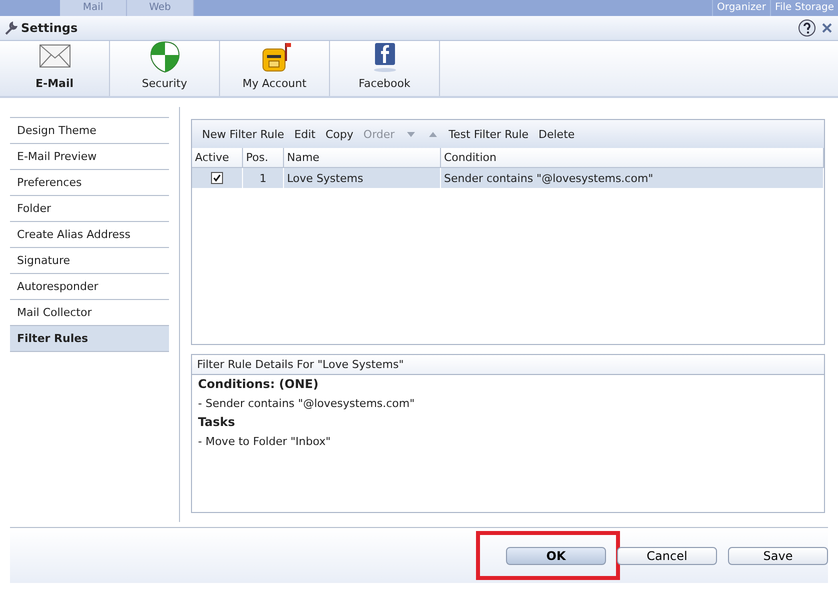 The height and width of the screenshot is (596, 838). Describe the element at coordinates (667, 555) in the screenshot. I see `dialog-button: Cancel` at that location.